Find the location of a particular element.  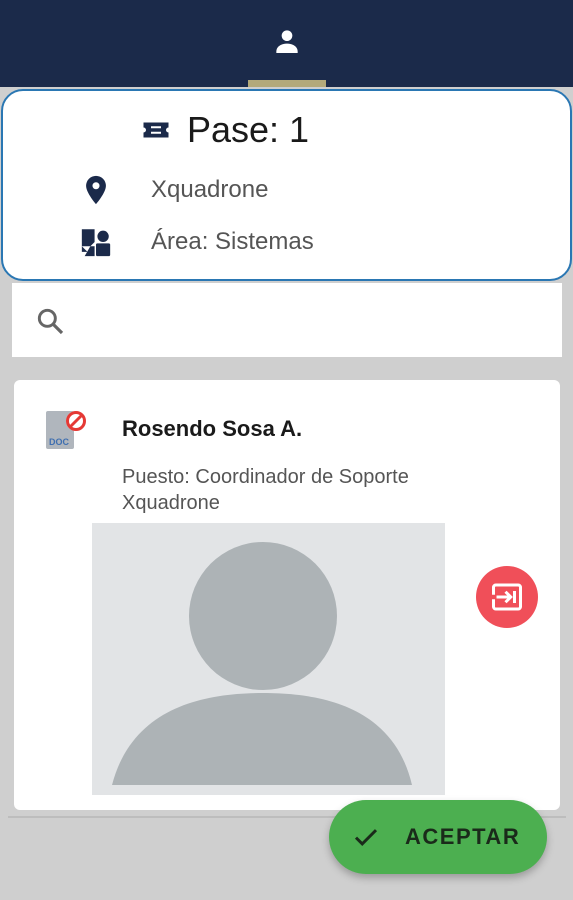

accept-label: ACEPTAR is located at coordinates (463, 836).